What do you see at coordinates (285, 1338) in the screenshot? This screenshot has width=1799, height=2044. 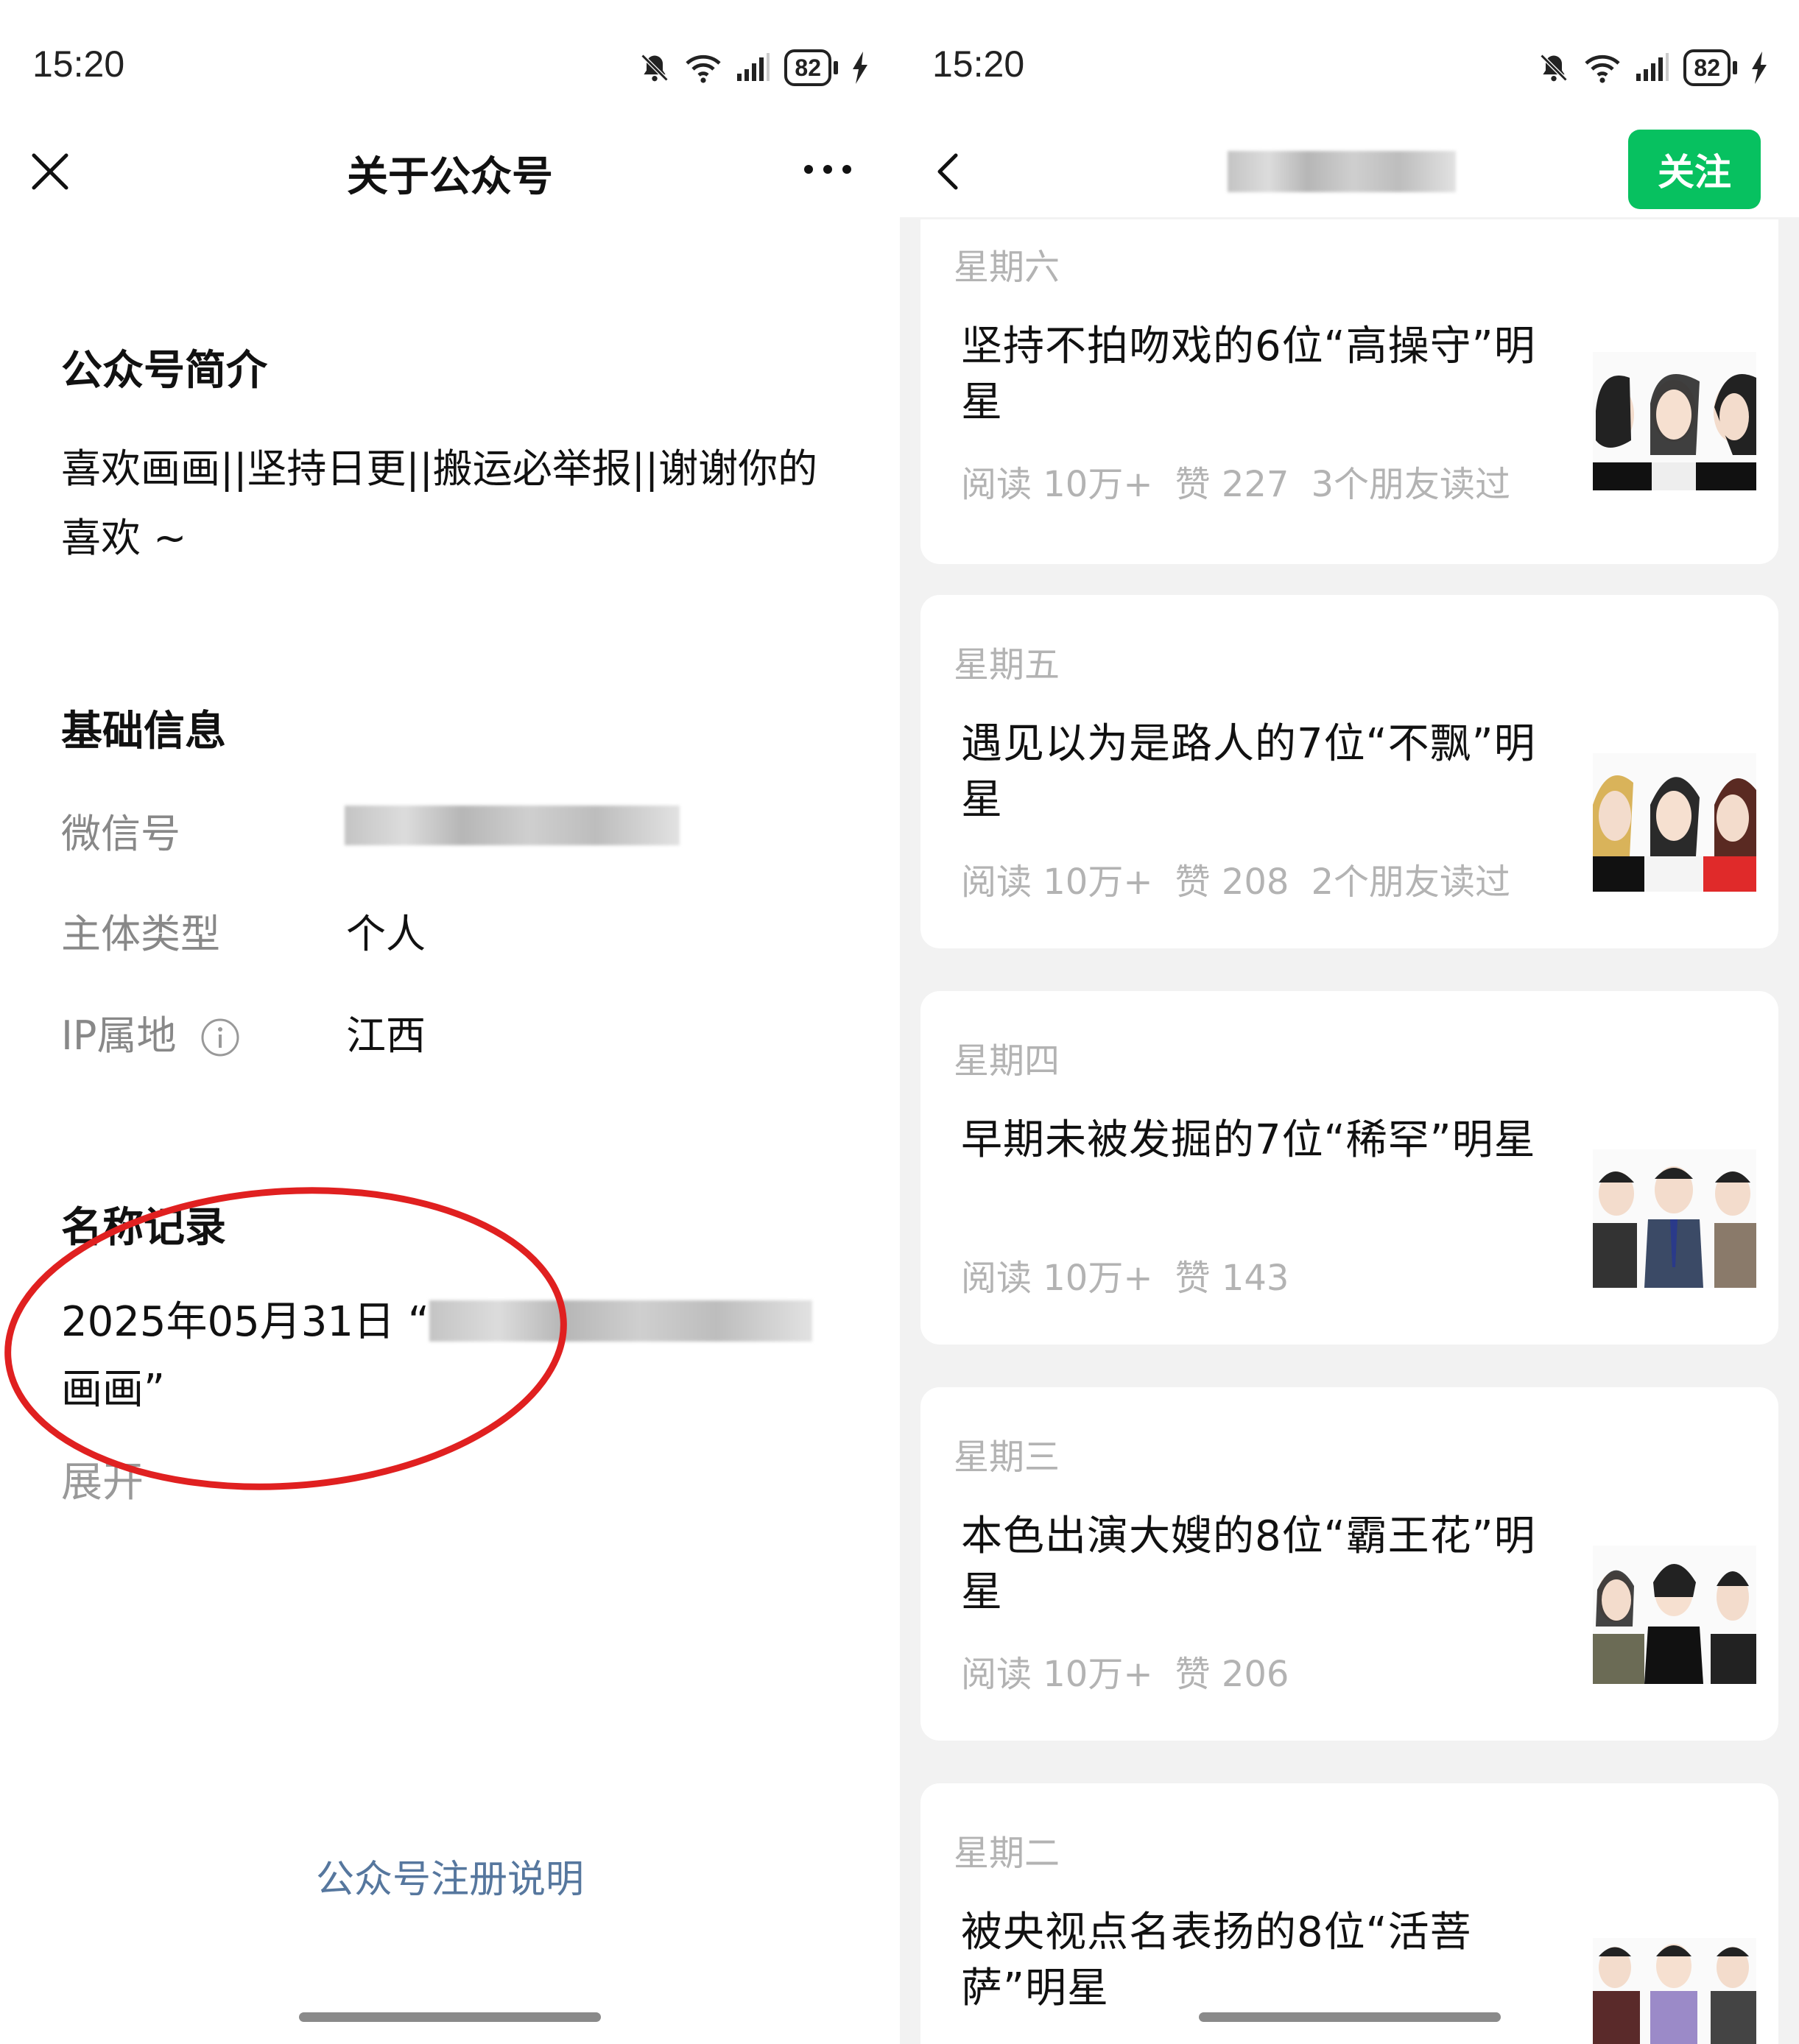 I see `annotation-red-circle` at bounding box center [285, 1338].